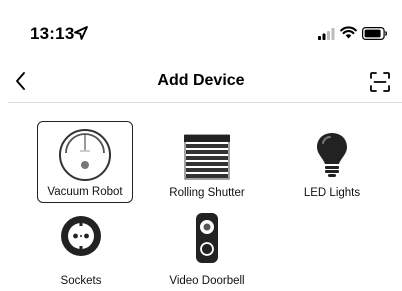  I want to click on device-tile-rolling-shutter: Rolling Shutter, so click(207, 162).